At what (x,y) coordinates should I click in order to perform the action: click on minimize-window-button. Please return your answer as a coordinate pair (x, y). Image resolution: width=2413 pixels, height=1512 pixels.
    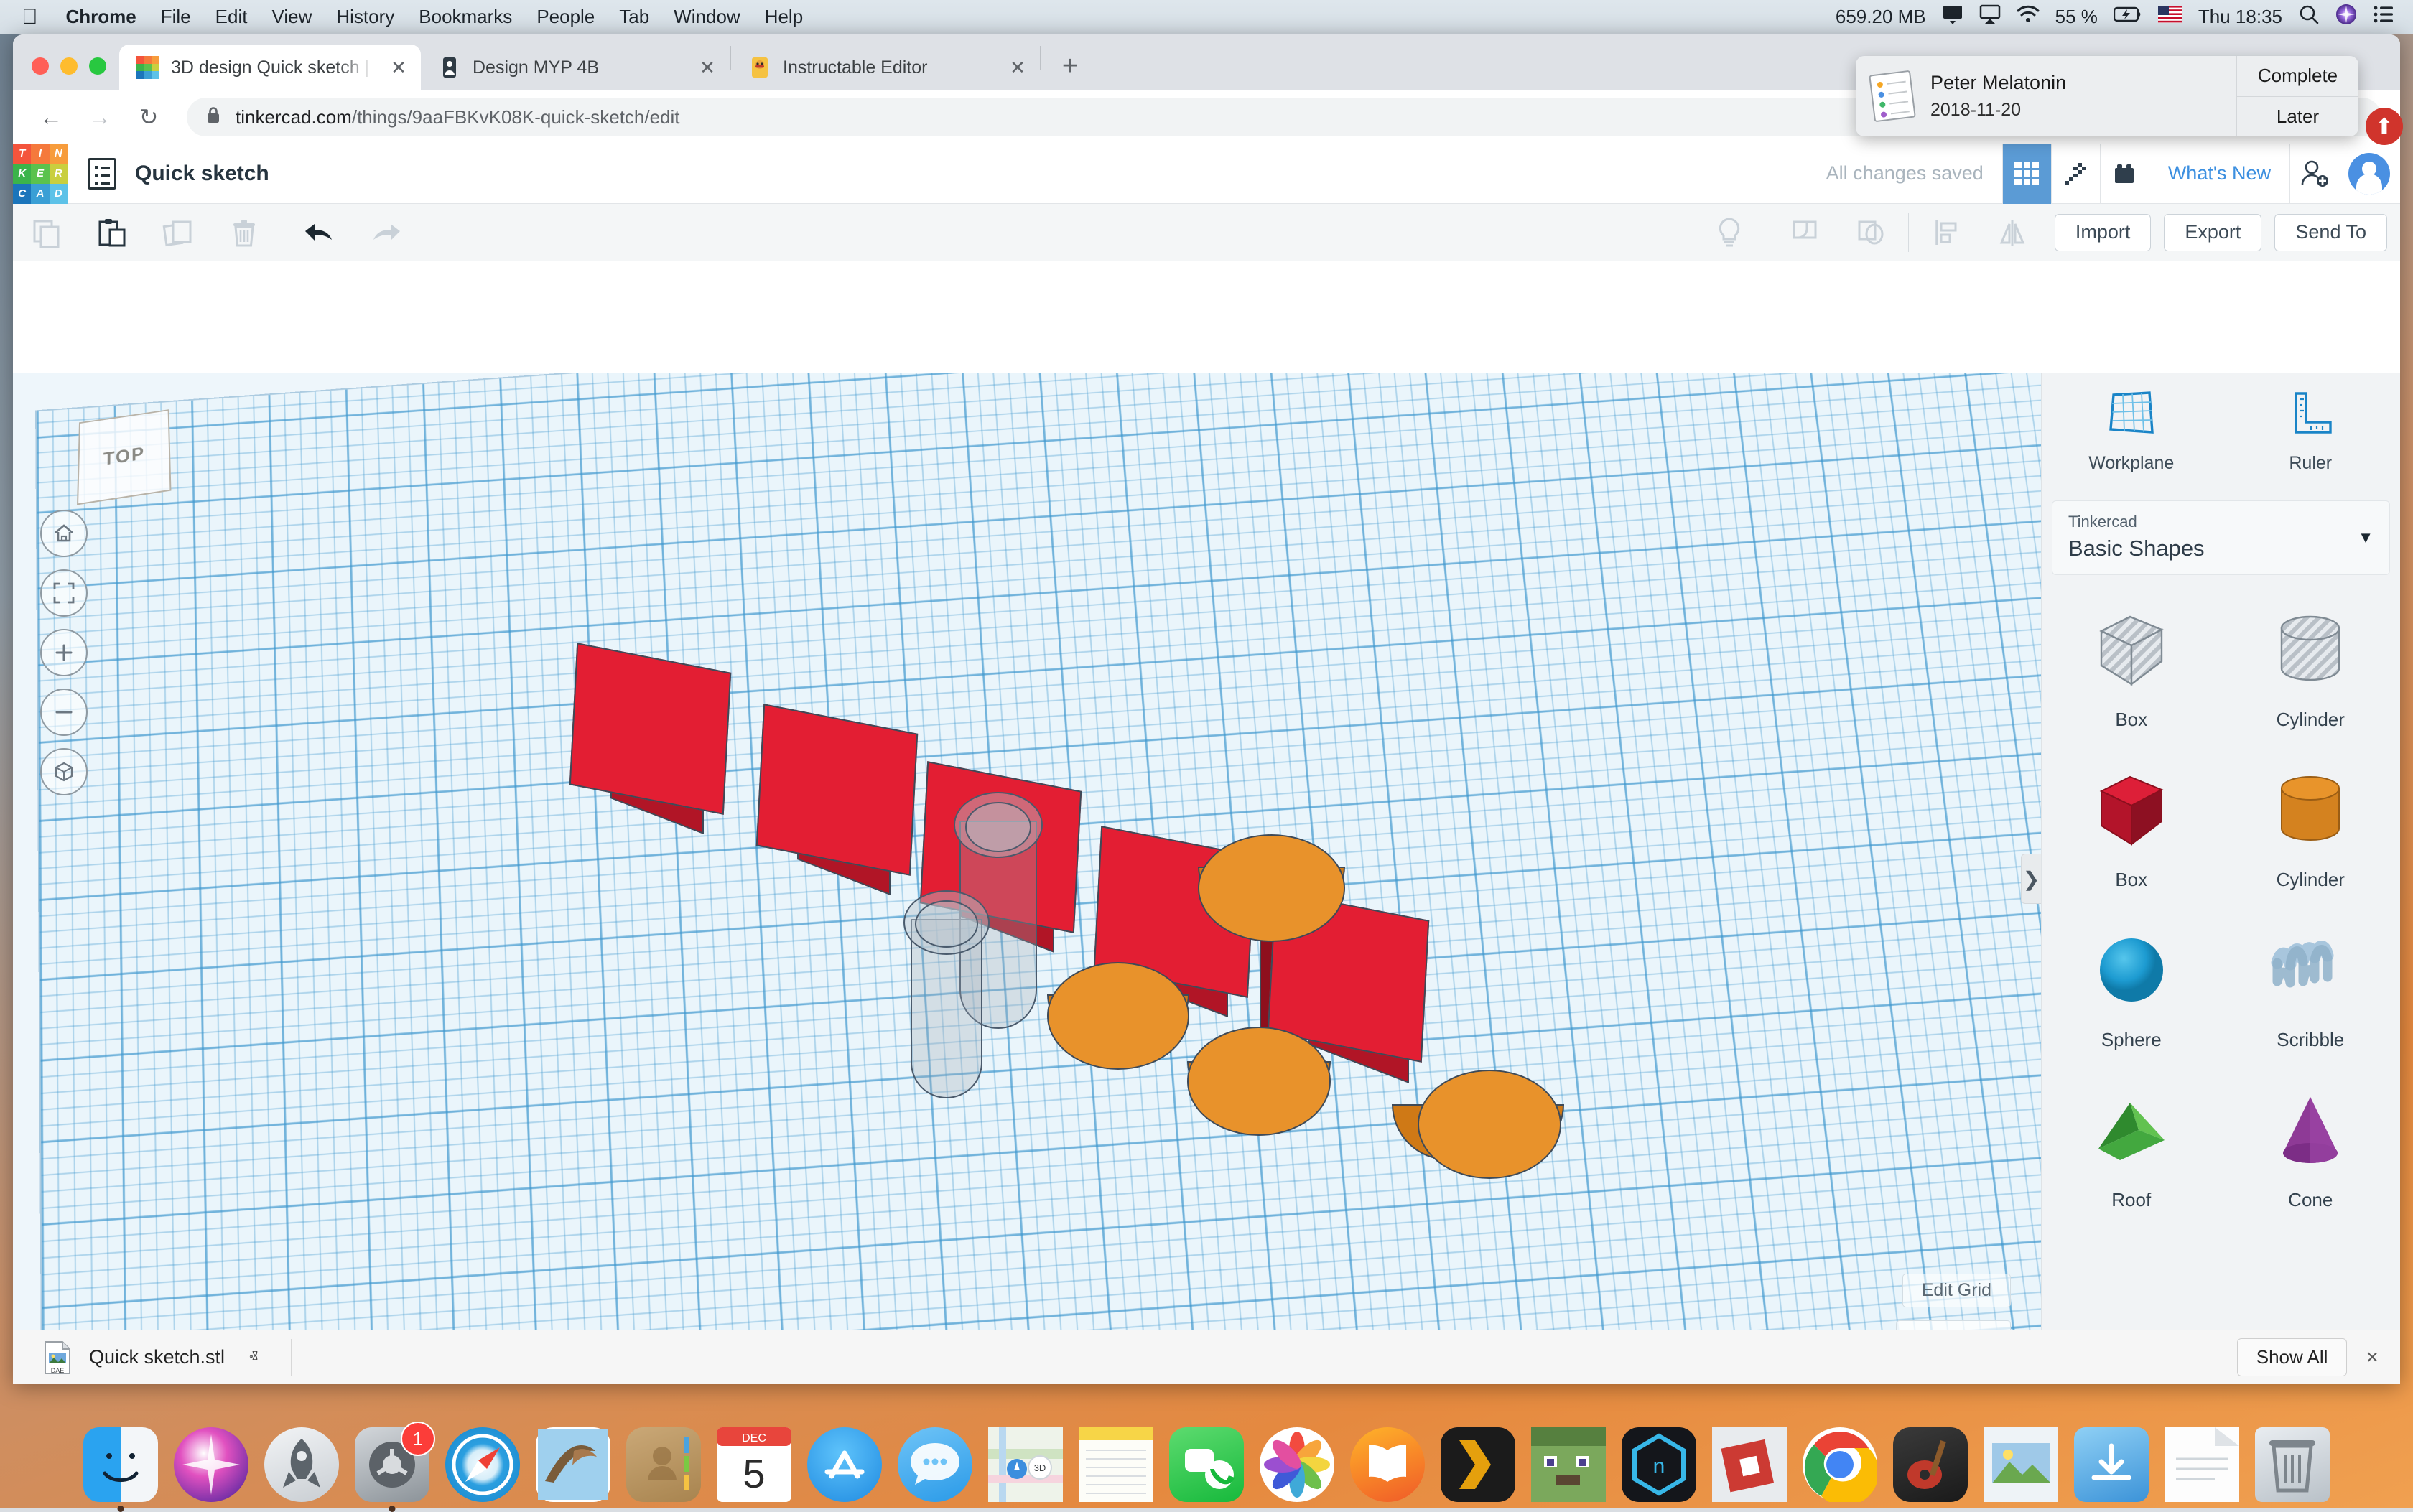
    Looking at the image, I should click on (69, 66).